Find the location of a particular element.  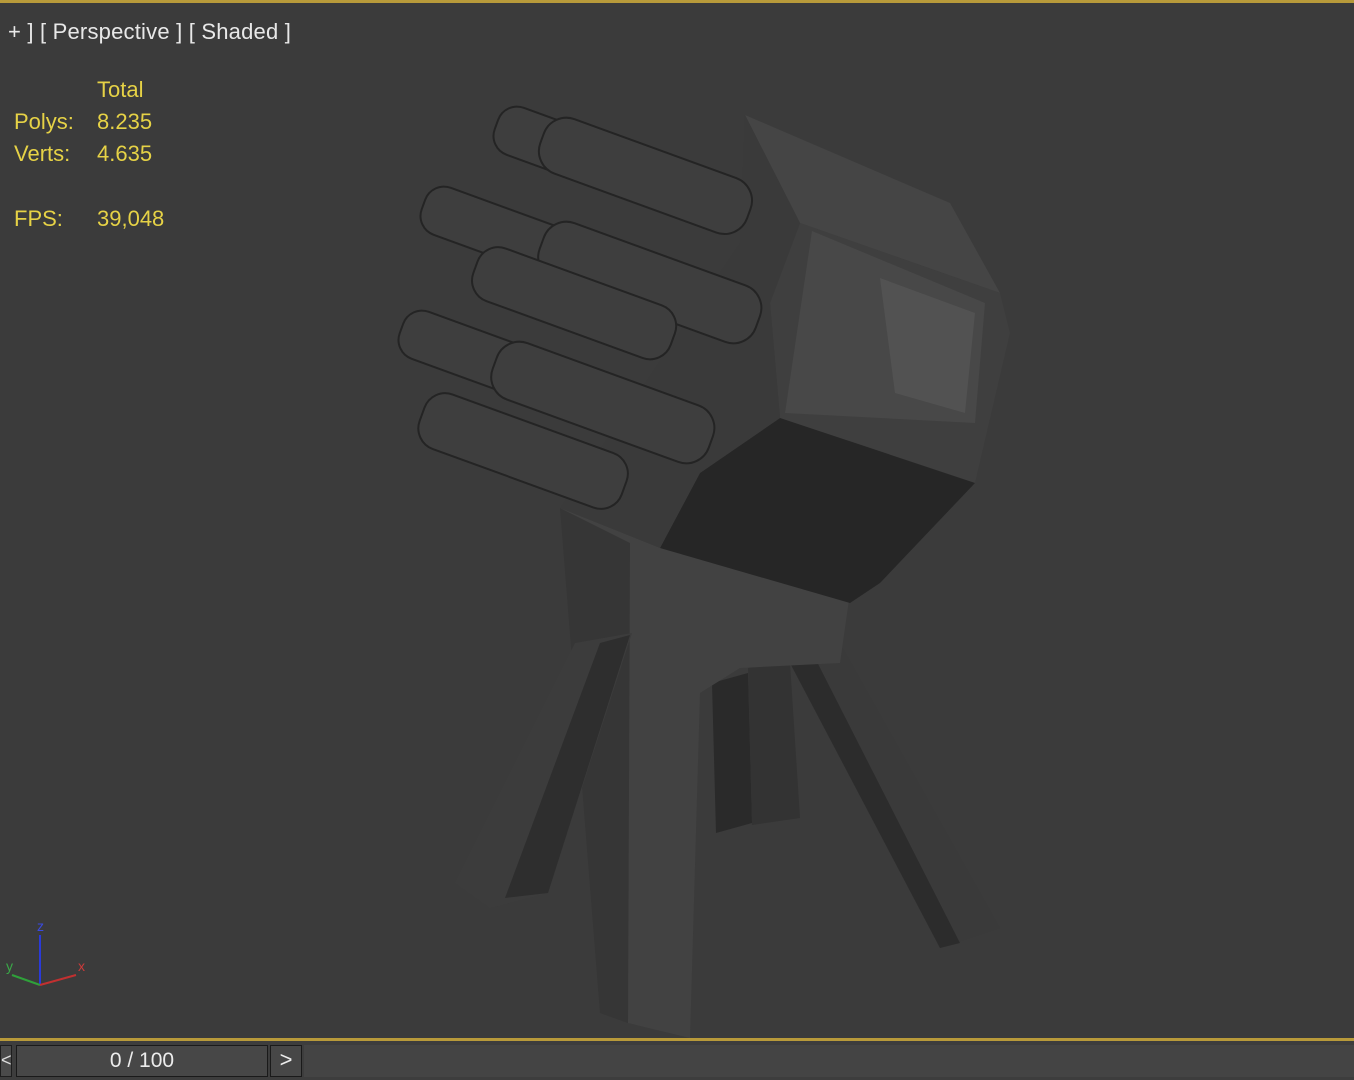

verts-label: Verts: is located at coordinates (42, 153).